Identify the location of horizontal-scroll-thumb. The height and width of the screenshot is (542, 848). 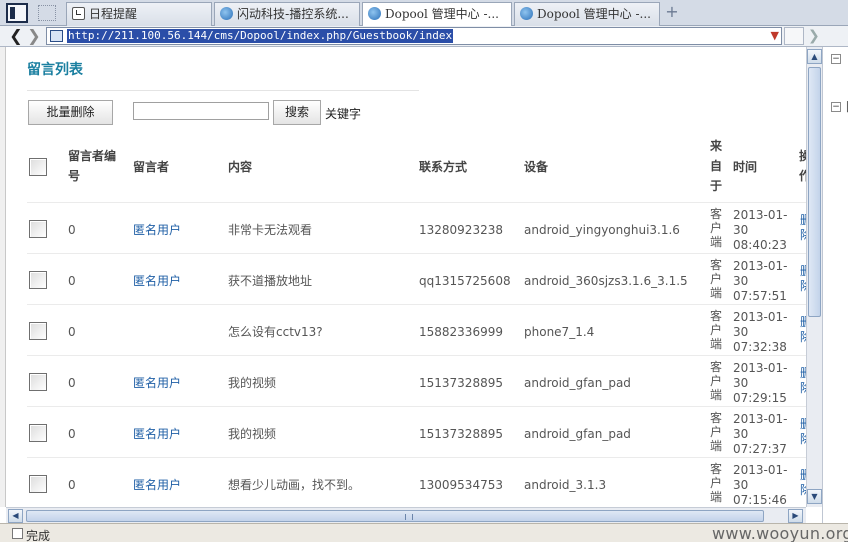
(395, 516).